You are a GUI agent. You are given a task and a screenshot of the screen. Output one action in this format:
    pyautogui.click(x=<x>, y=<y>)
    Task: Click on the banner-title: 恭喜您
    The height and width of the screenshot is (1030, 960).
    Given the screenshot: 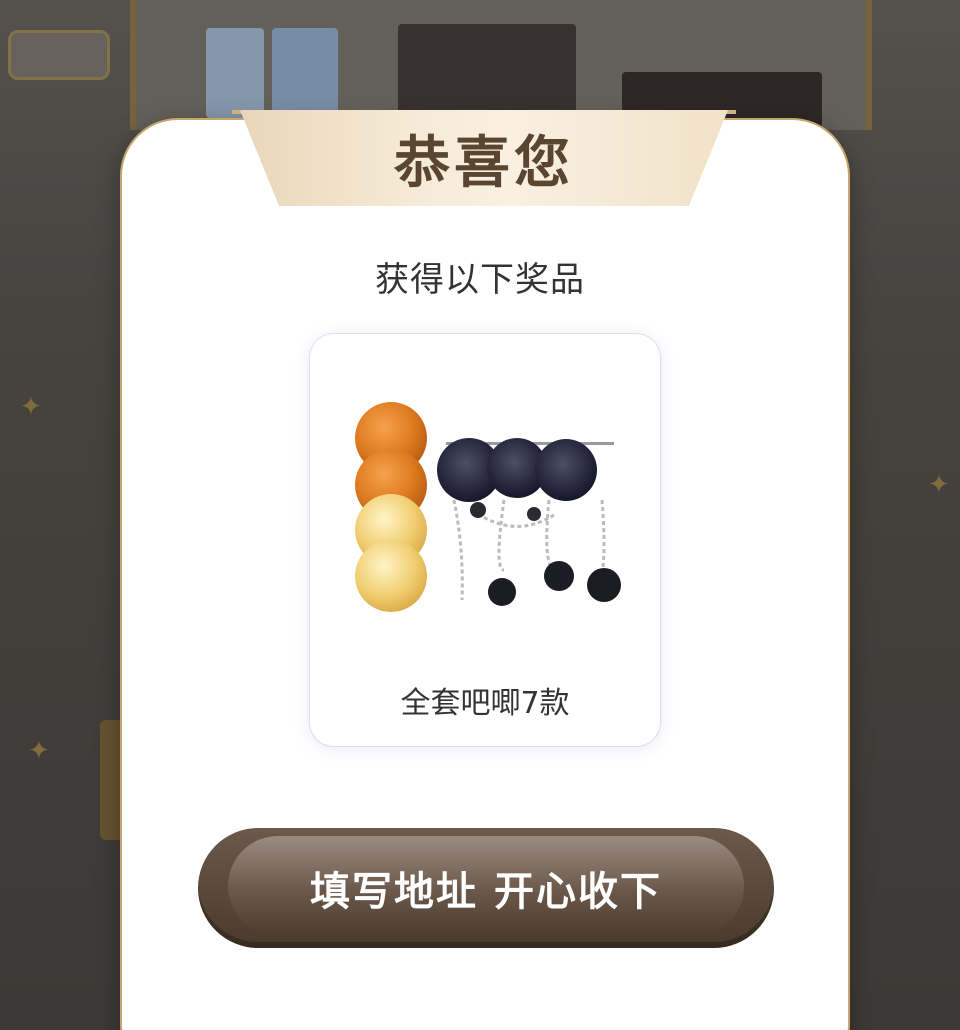 What is the action you would take?
    pyautogui.click(x=484, y=163)
    